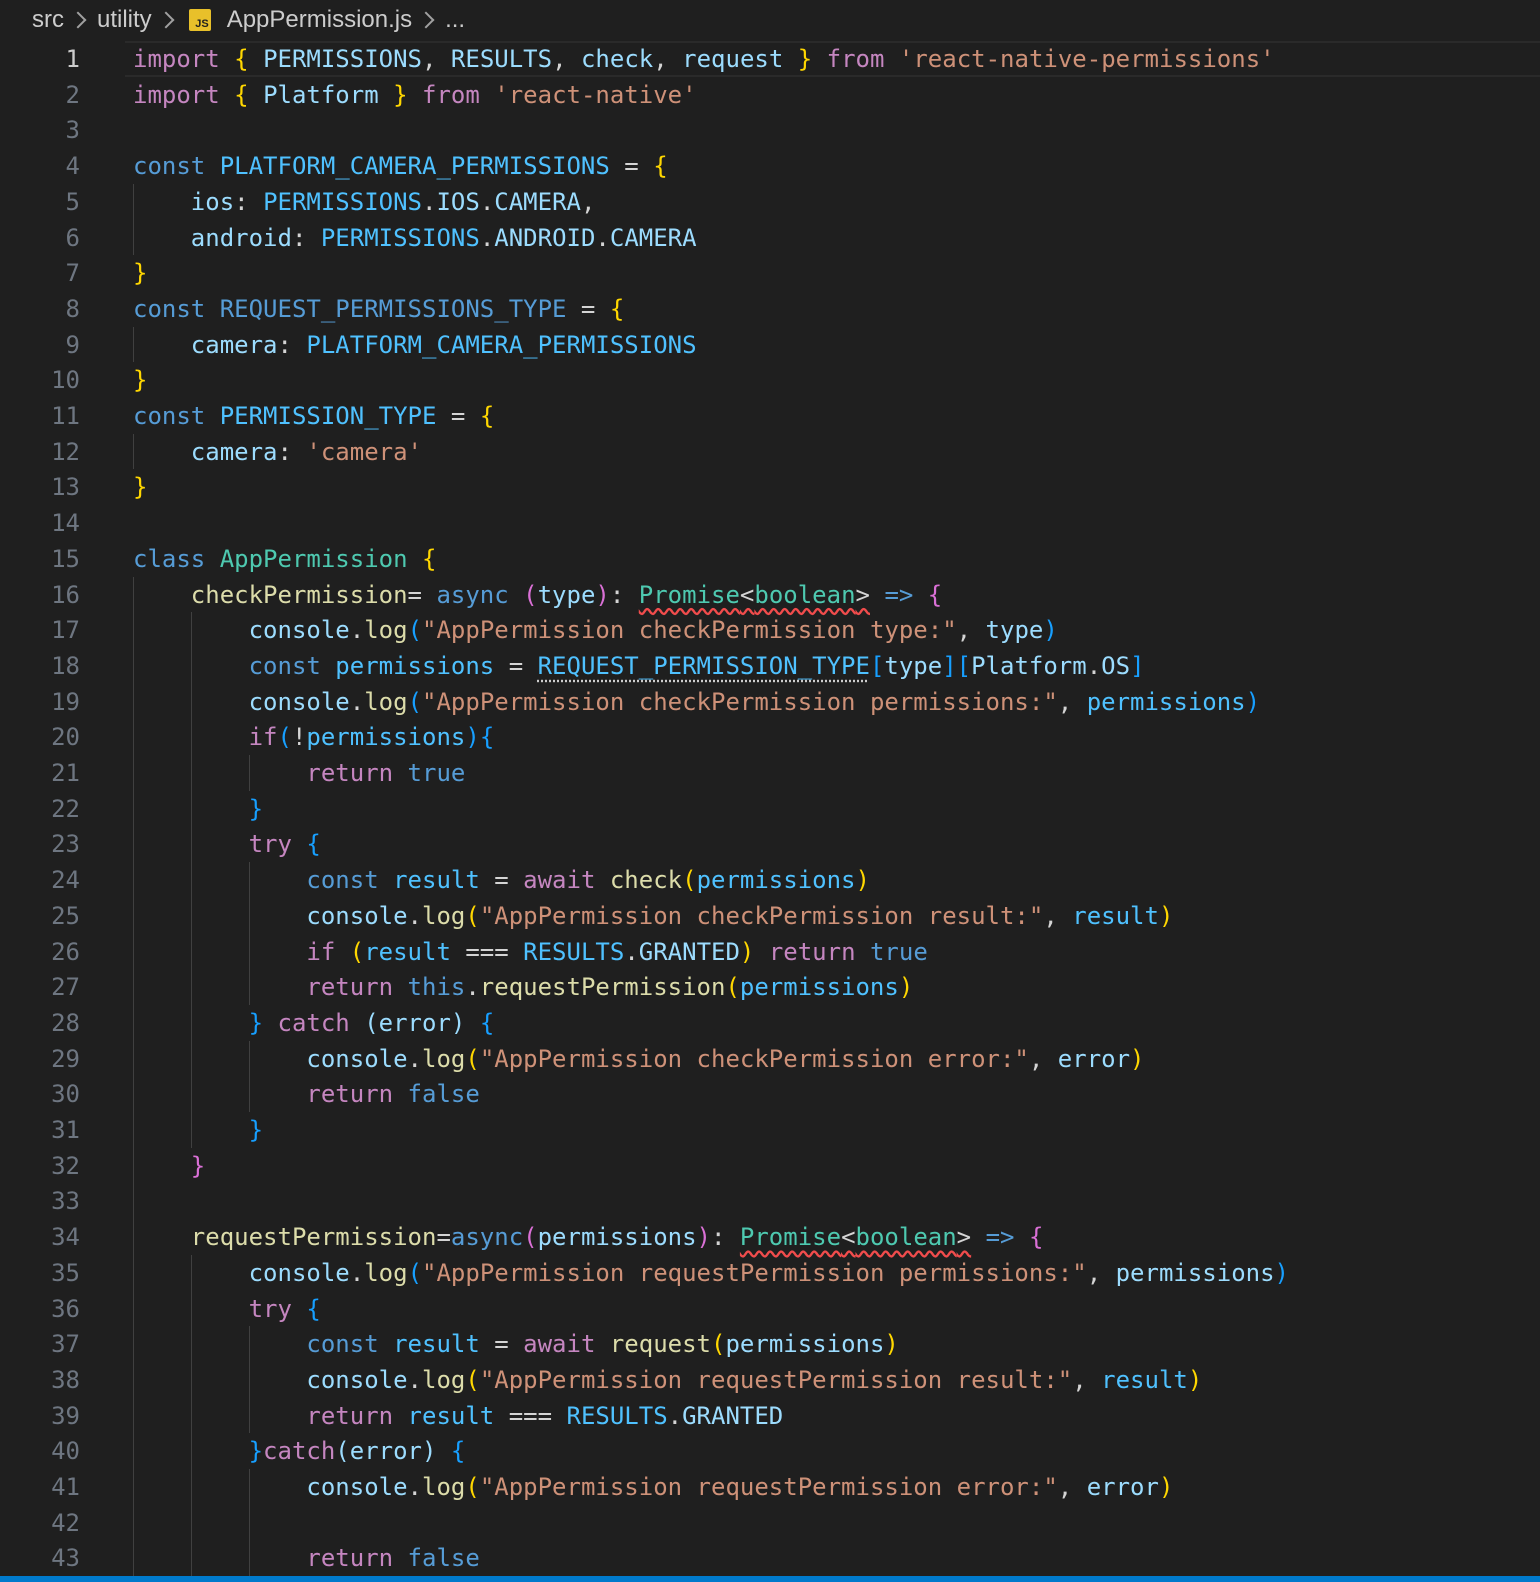 The height and width of the screenshot is (1582, 1540). I want to click on code-line: 20 if(!permissions){, so click(770, 737).